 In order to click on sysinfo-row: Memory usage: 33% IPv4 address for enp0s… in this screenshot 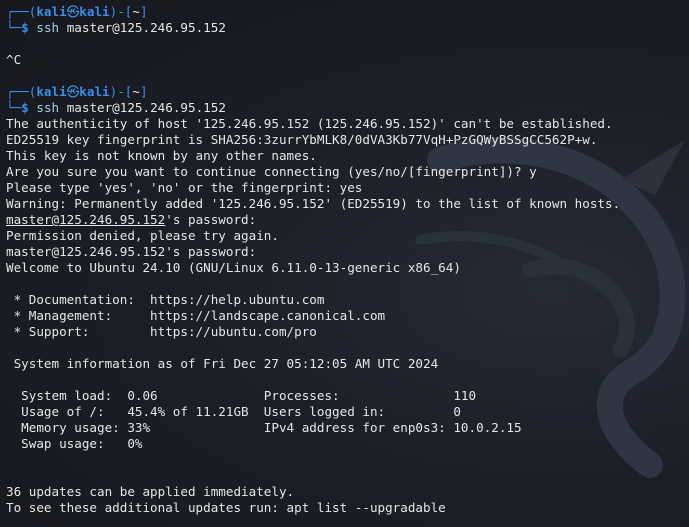, I will do `click(264, 427)`.